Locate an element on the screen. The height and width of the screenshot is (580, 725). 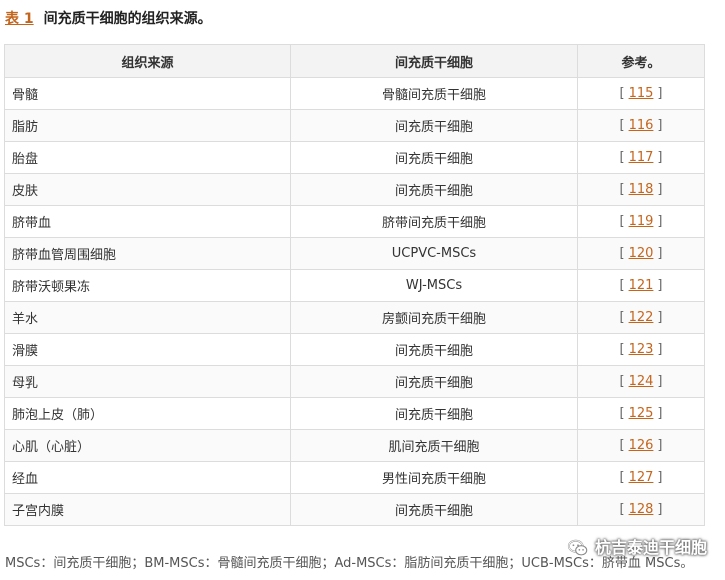
cell-reference: [123] is located at coordinates (641, 349).